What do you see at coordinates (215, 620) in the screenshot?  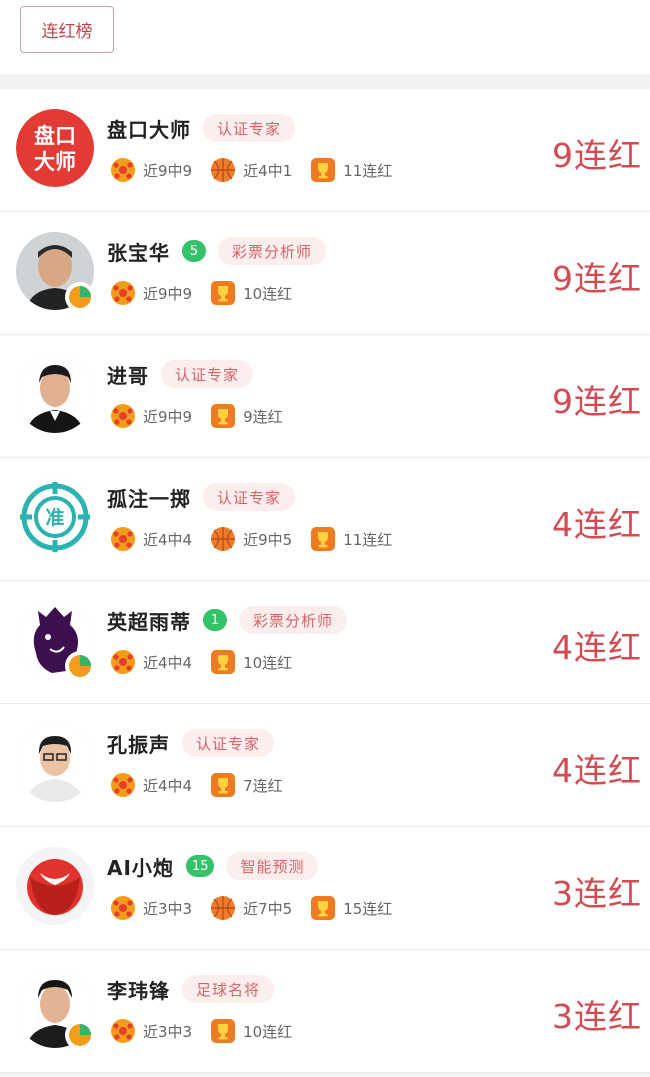 I see `level-badge: 1` at bounding box center [215, 620].